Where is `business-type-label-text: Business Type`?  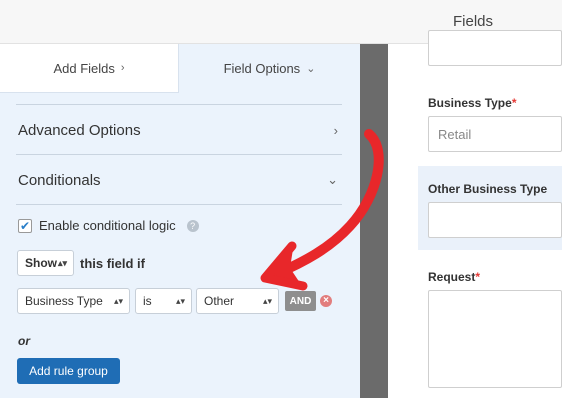
business-type-label-text: Business Type is located at coordinates (470, 103).